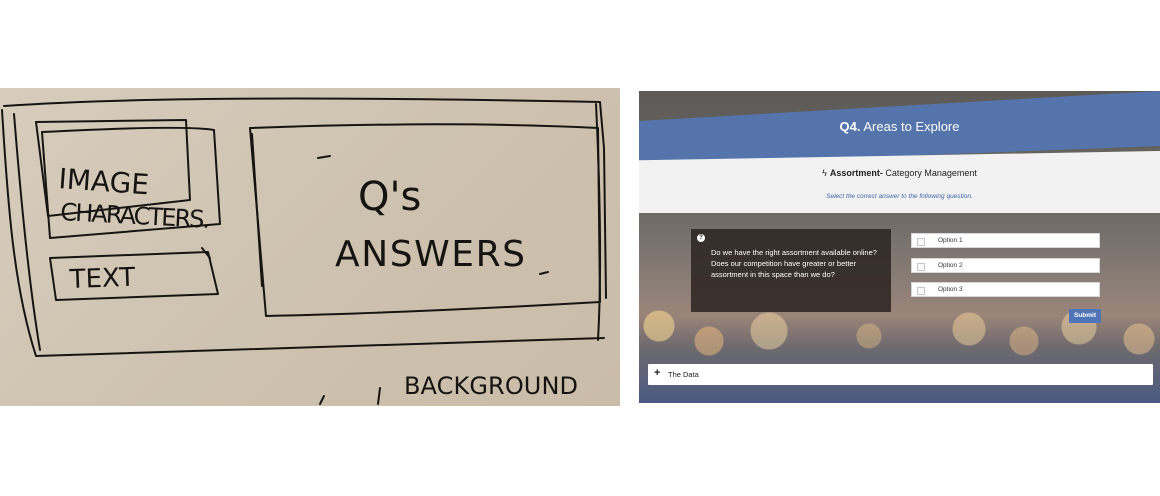 This screenshot has width=1160, height=496. Describe the element at coordinates (657, 373) in the screenshot. I see `plus-icon: +` at that location.